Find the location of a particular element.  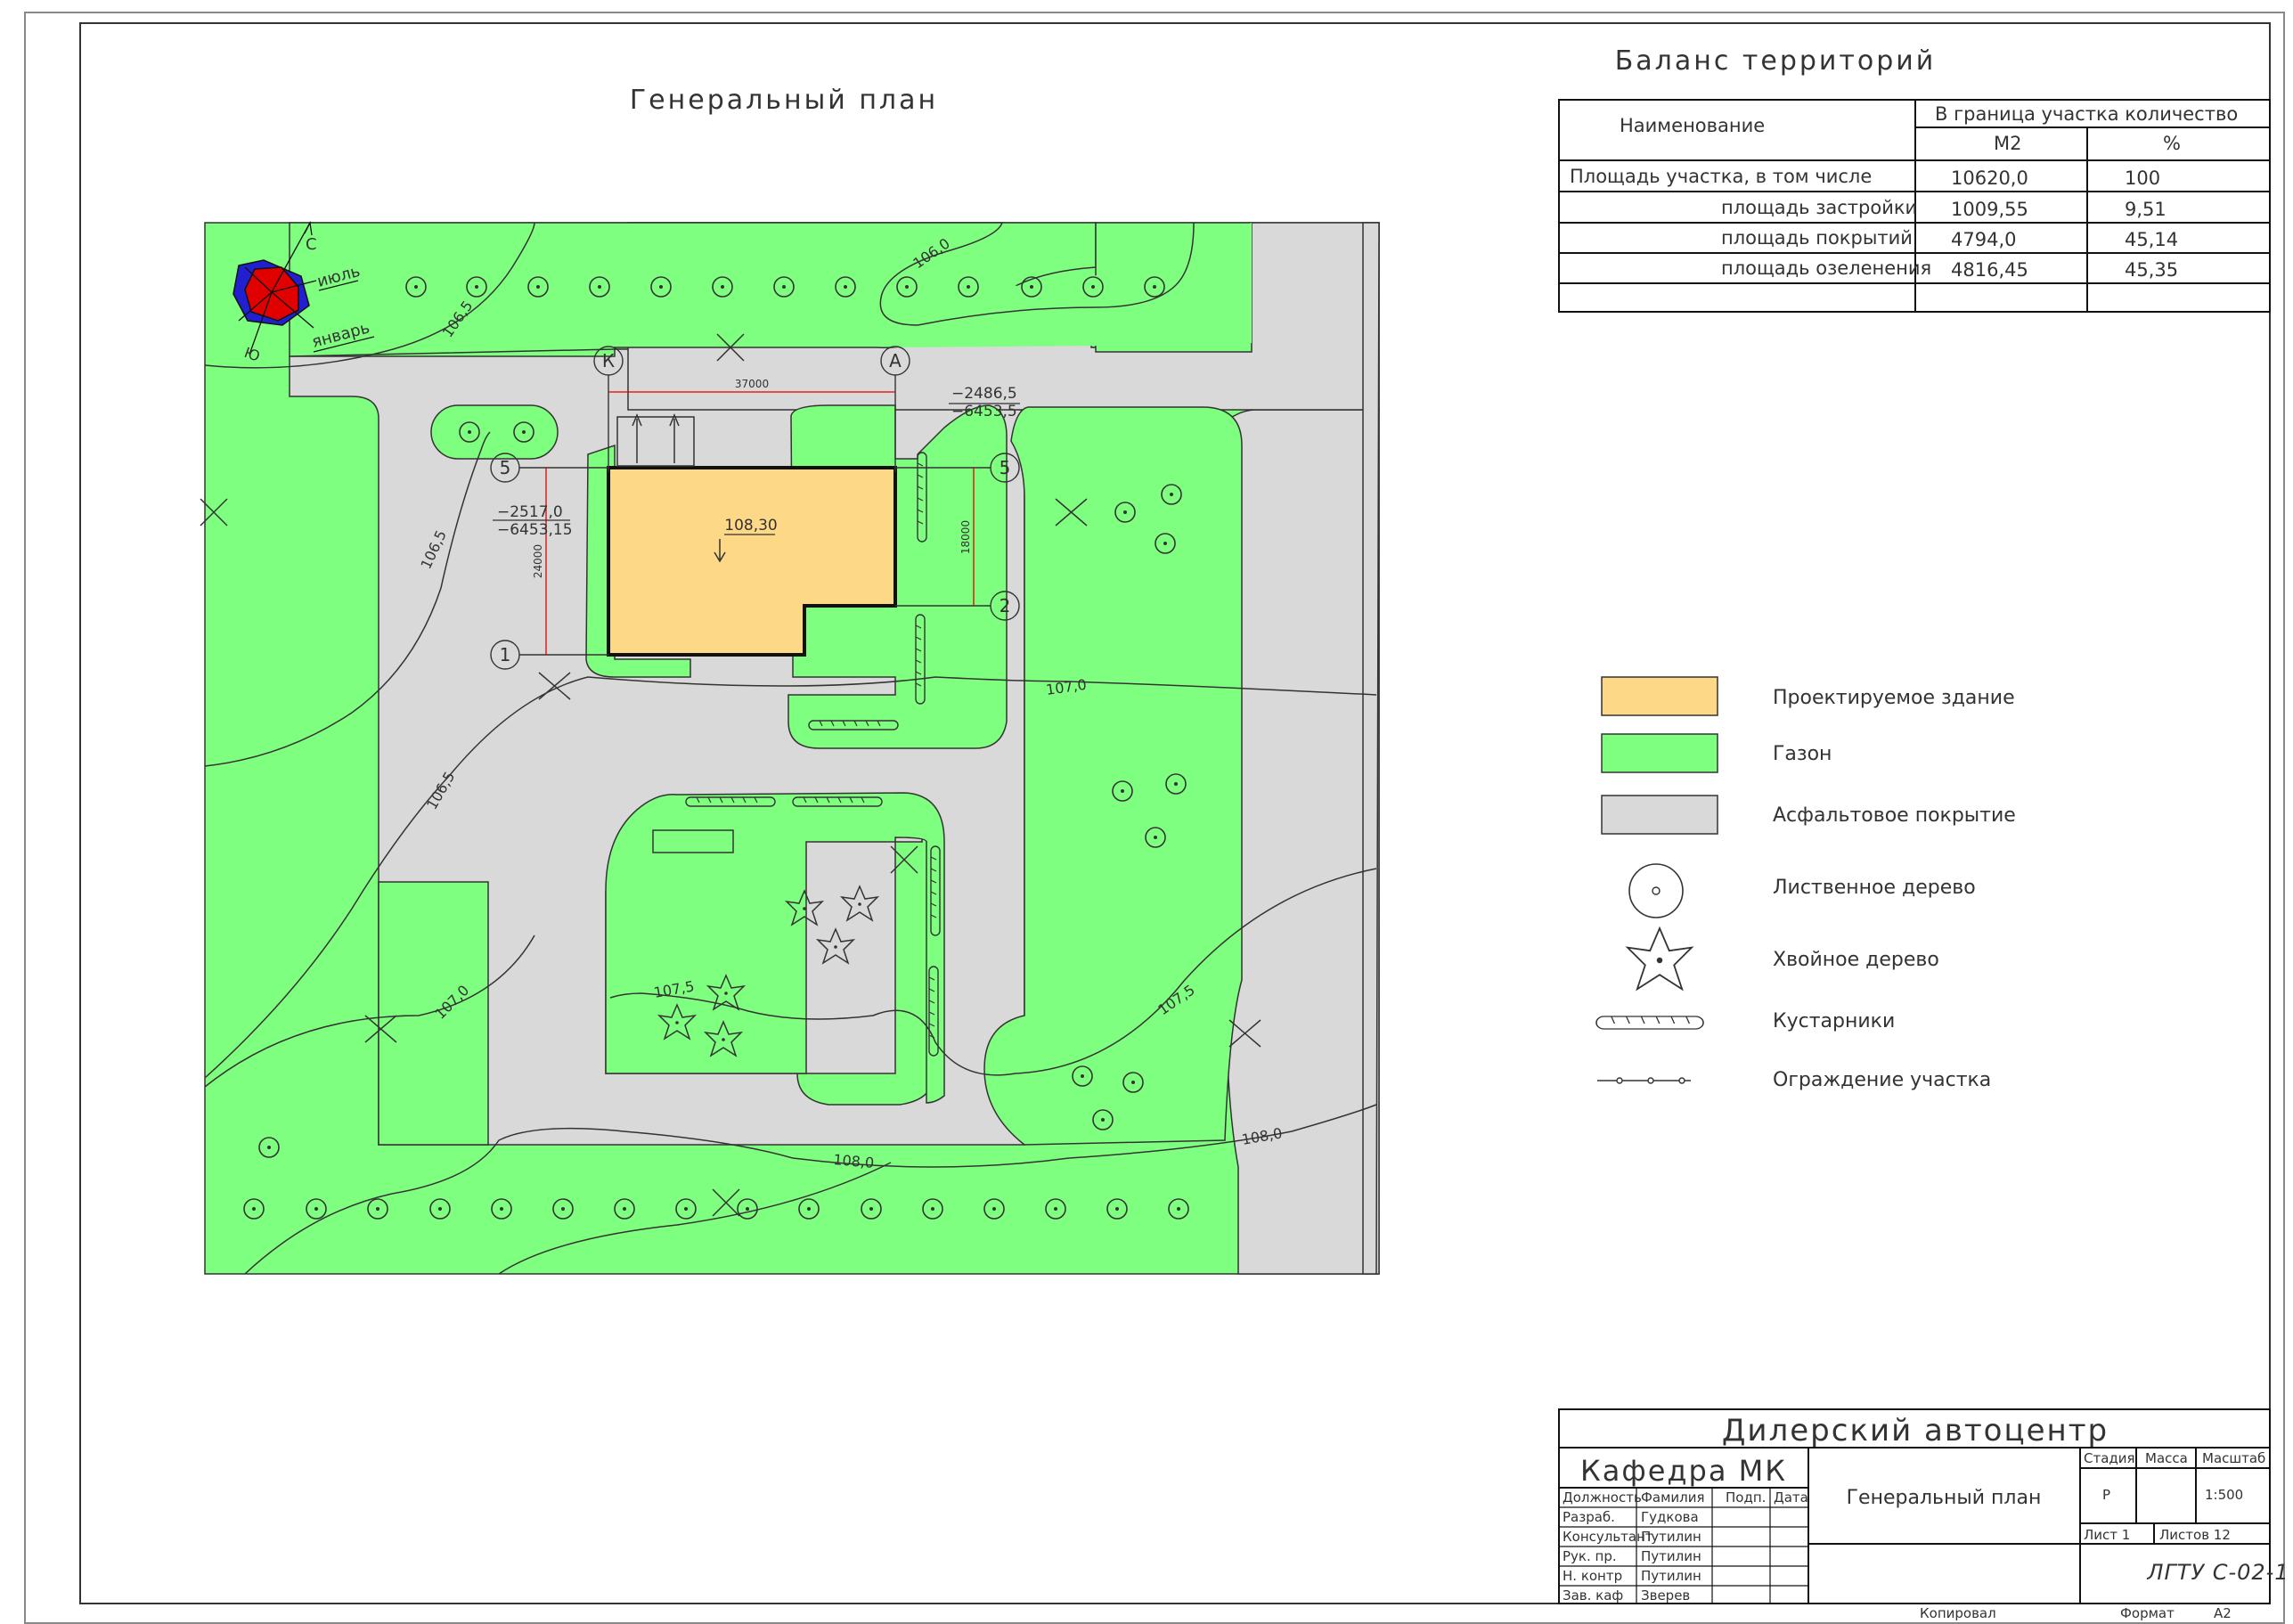

plan-title: Генеральный план is located at coordinates (784, 100).